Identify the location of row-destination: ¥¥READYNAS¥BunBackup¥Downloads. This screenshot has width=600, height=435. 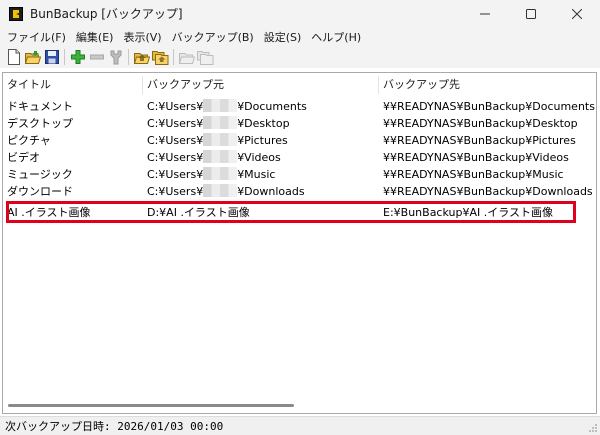
(488, 191).